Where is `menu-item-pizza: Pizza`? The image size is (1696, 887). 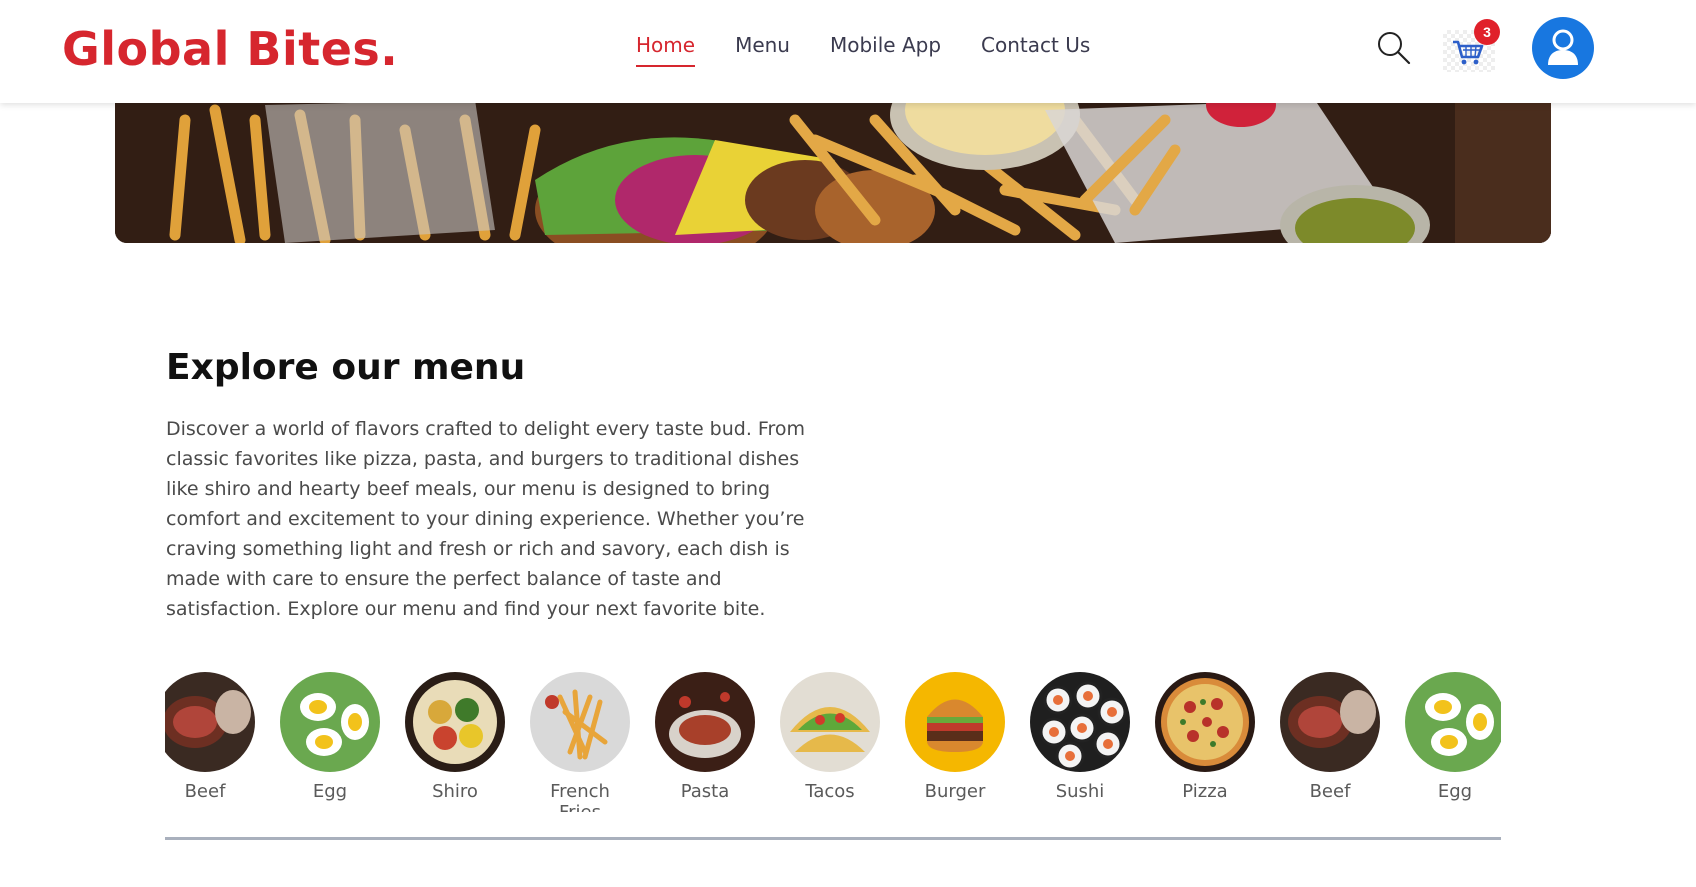
menu-item-pizza: Pizza is located at coordinates (1205, 737).